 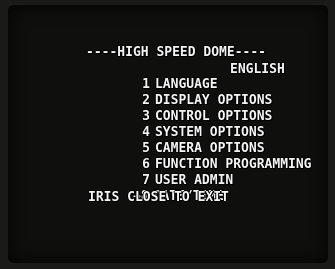 What do you see at coordinates (176, 52) in the screenshot?
I see `menu-title: ----HIGH SPEED DOME----` at bounding box center [176, 52].